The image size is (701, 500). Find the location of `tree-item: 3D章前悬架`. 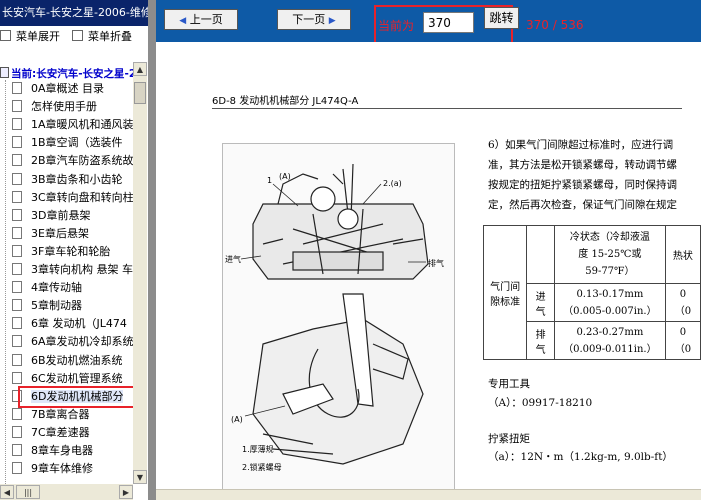

tree-item: 3D章前悬架 is located at coordinates (51, 216).